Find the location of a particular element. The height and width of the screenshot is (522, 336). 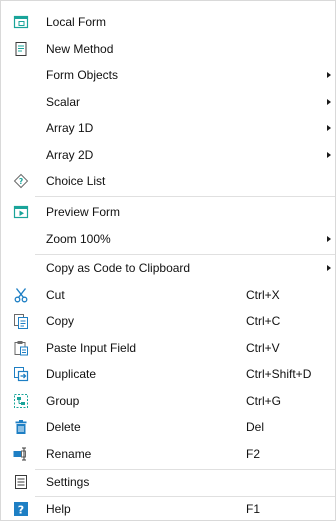

paste-icon is located at coordinates (21, 348).